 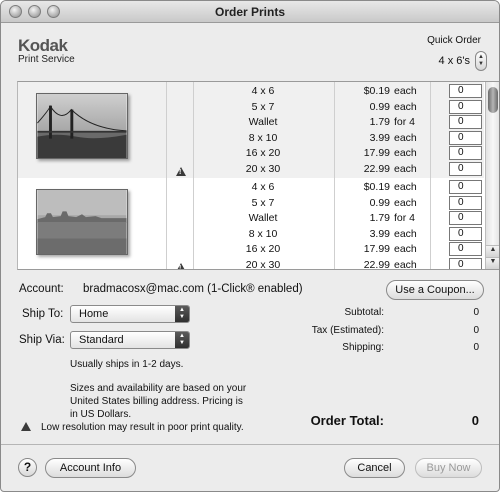 What do you see at coordinates (46, 59) in the screenshot?
I see `print-service-label: Print Service` at bounding box center [46, 59].